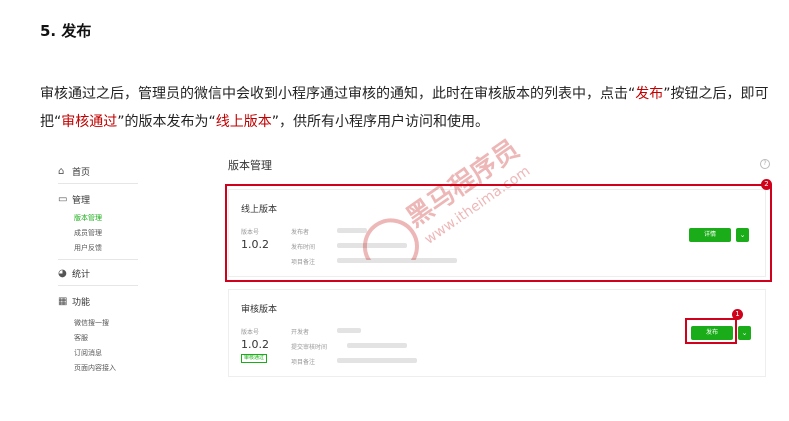  I want to click on sidebar-subitem-feedback: 用户反馈, so click(88, 248).